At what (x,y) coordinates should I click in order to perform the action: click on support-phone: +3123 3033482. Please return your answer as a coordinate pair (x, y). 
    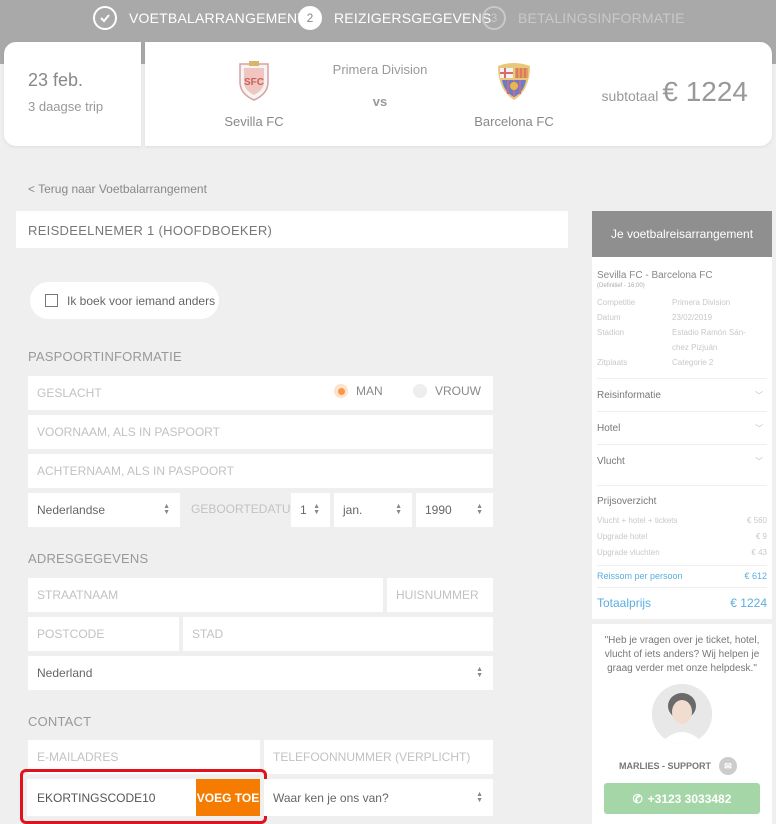
    Looking at the image, I should click on (689, 798).